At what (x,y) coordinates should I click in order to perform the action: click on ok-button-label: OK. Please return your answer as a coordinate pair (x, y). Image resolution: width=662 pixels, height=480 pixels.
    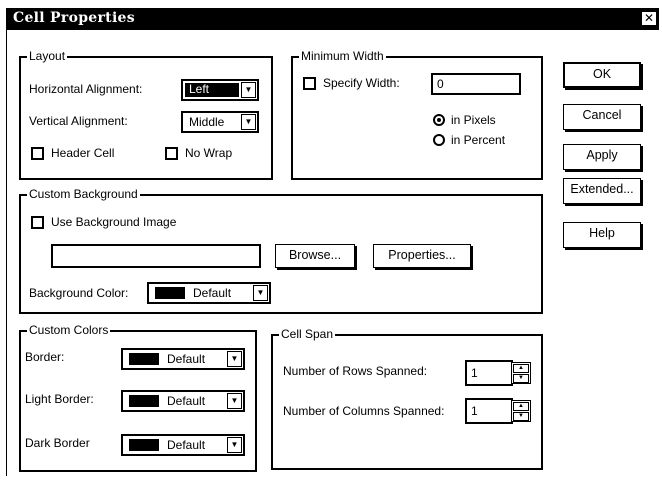
    Looking at the image, I should click on (602, 74).